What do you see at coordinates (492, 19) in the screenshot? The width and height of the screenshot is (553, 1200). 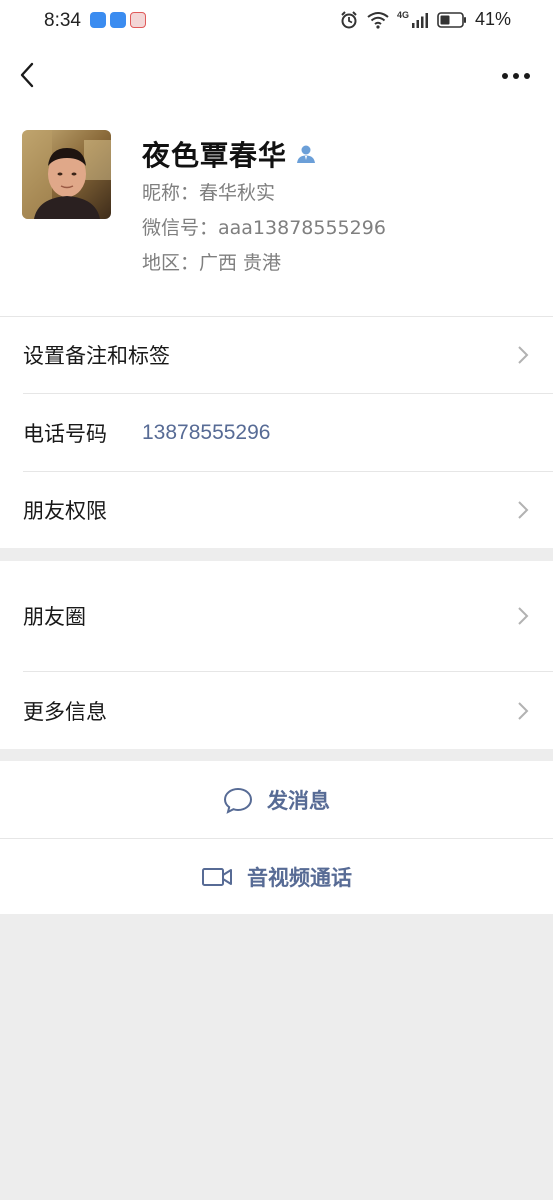 I see `battery-percent: 41%` at bounding box center [492, 19].